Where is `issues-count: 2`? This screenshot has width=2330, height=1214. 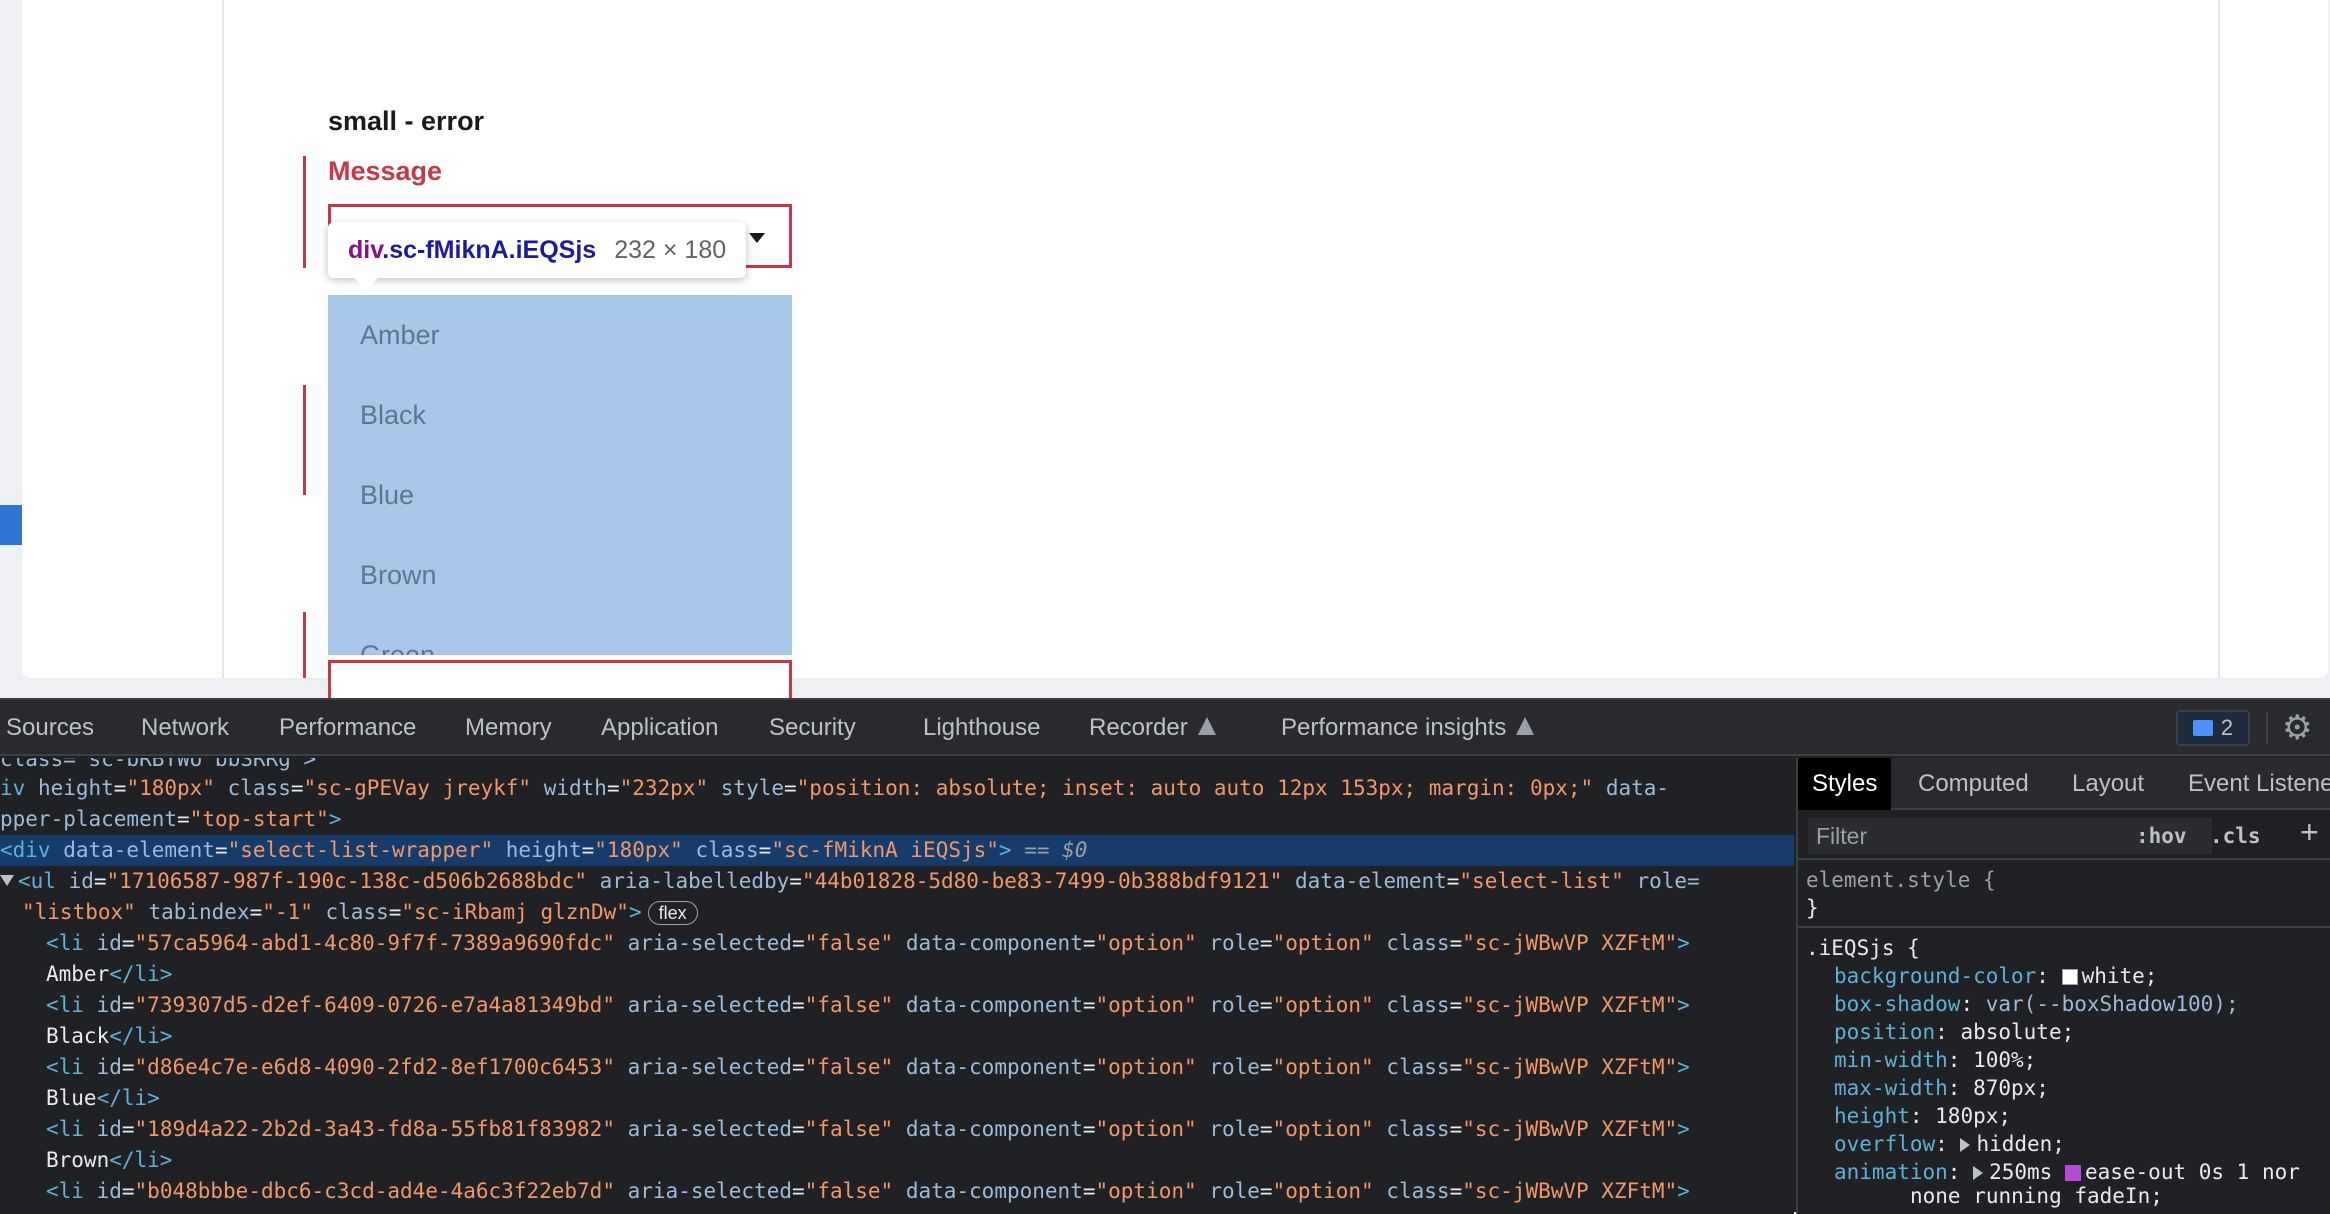 issues-count: 2 is located at coordinates (2227, 727).